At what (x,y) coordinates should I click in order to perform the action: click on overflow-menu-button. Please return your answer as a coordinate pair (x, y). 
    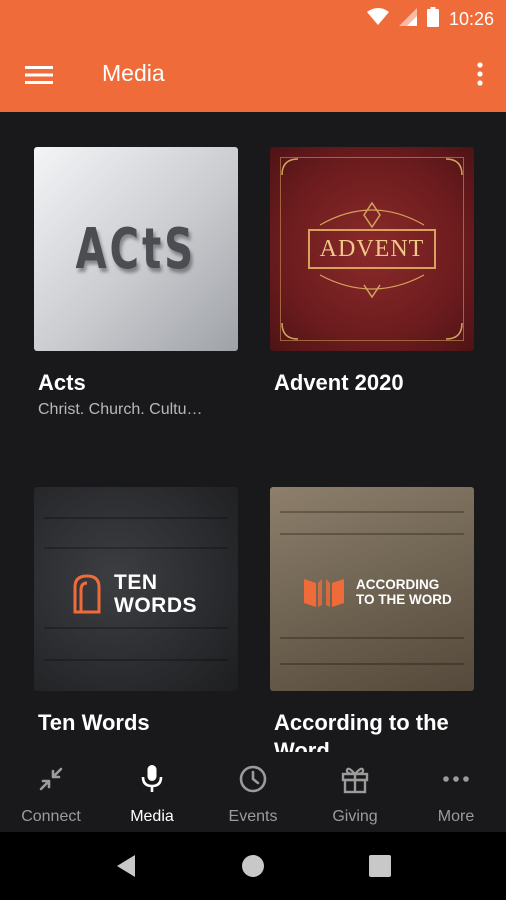
    Looking at the image, I should click on (480, 74).